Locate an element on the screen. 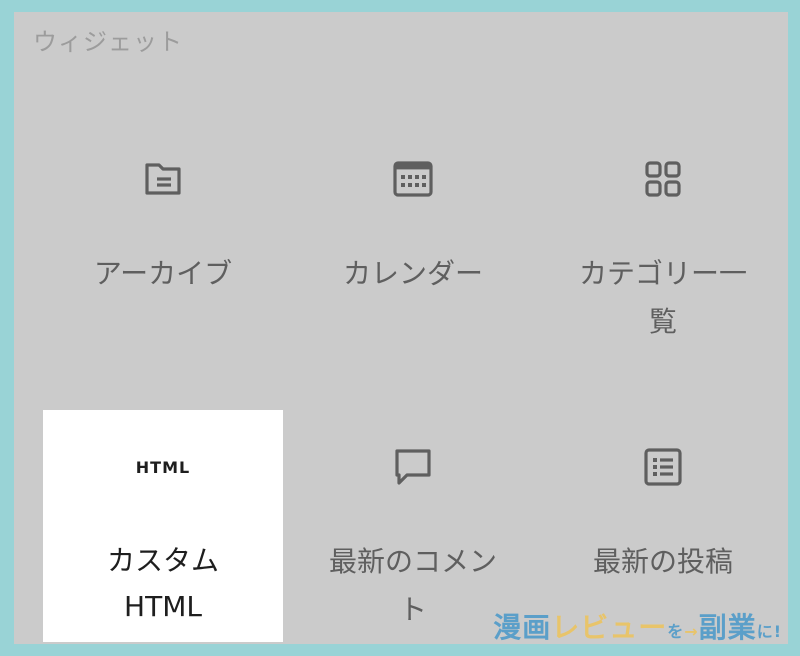  block-label: アーカイブ is located at coordinates (163, 273).